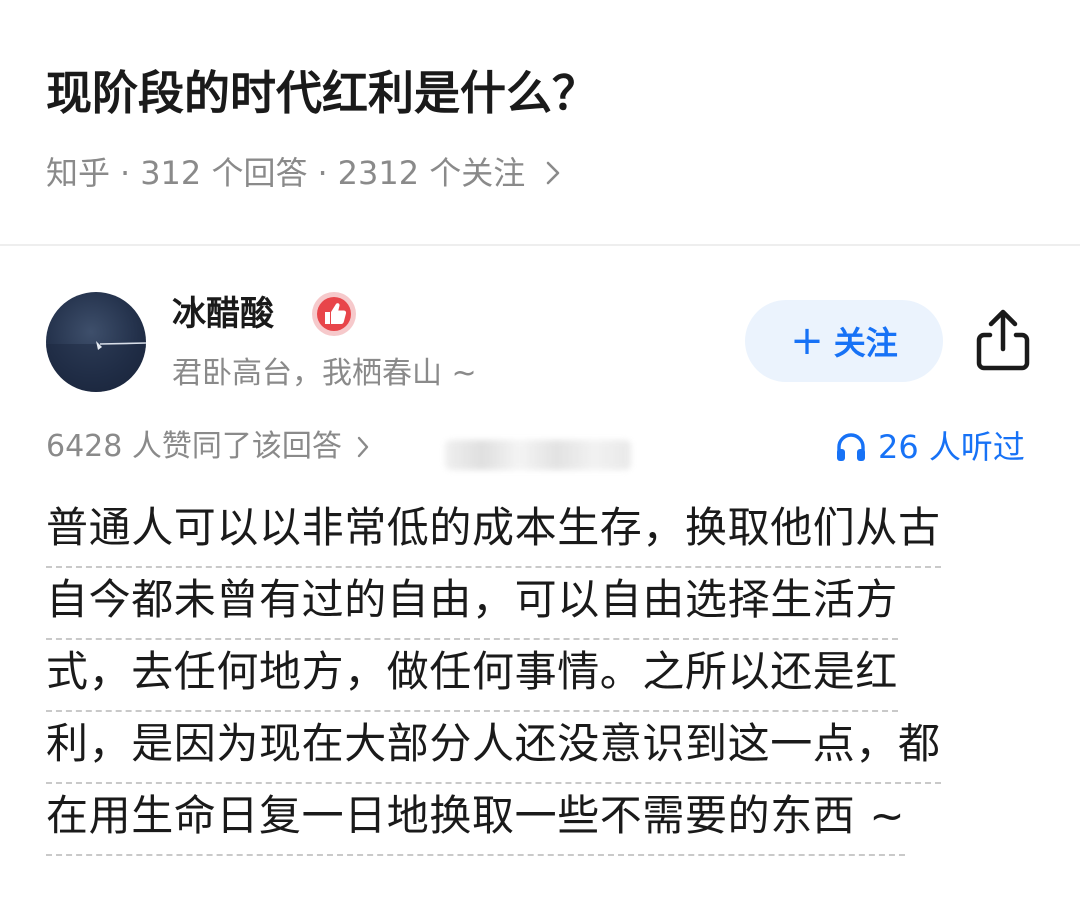 The height and width of the screenshot is (914, 1080). I want to click on listen-count: 26 人听过, so click(951, 447).